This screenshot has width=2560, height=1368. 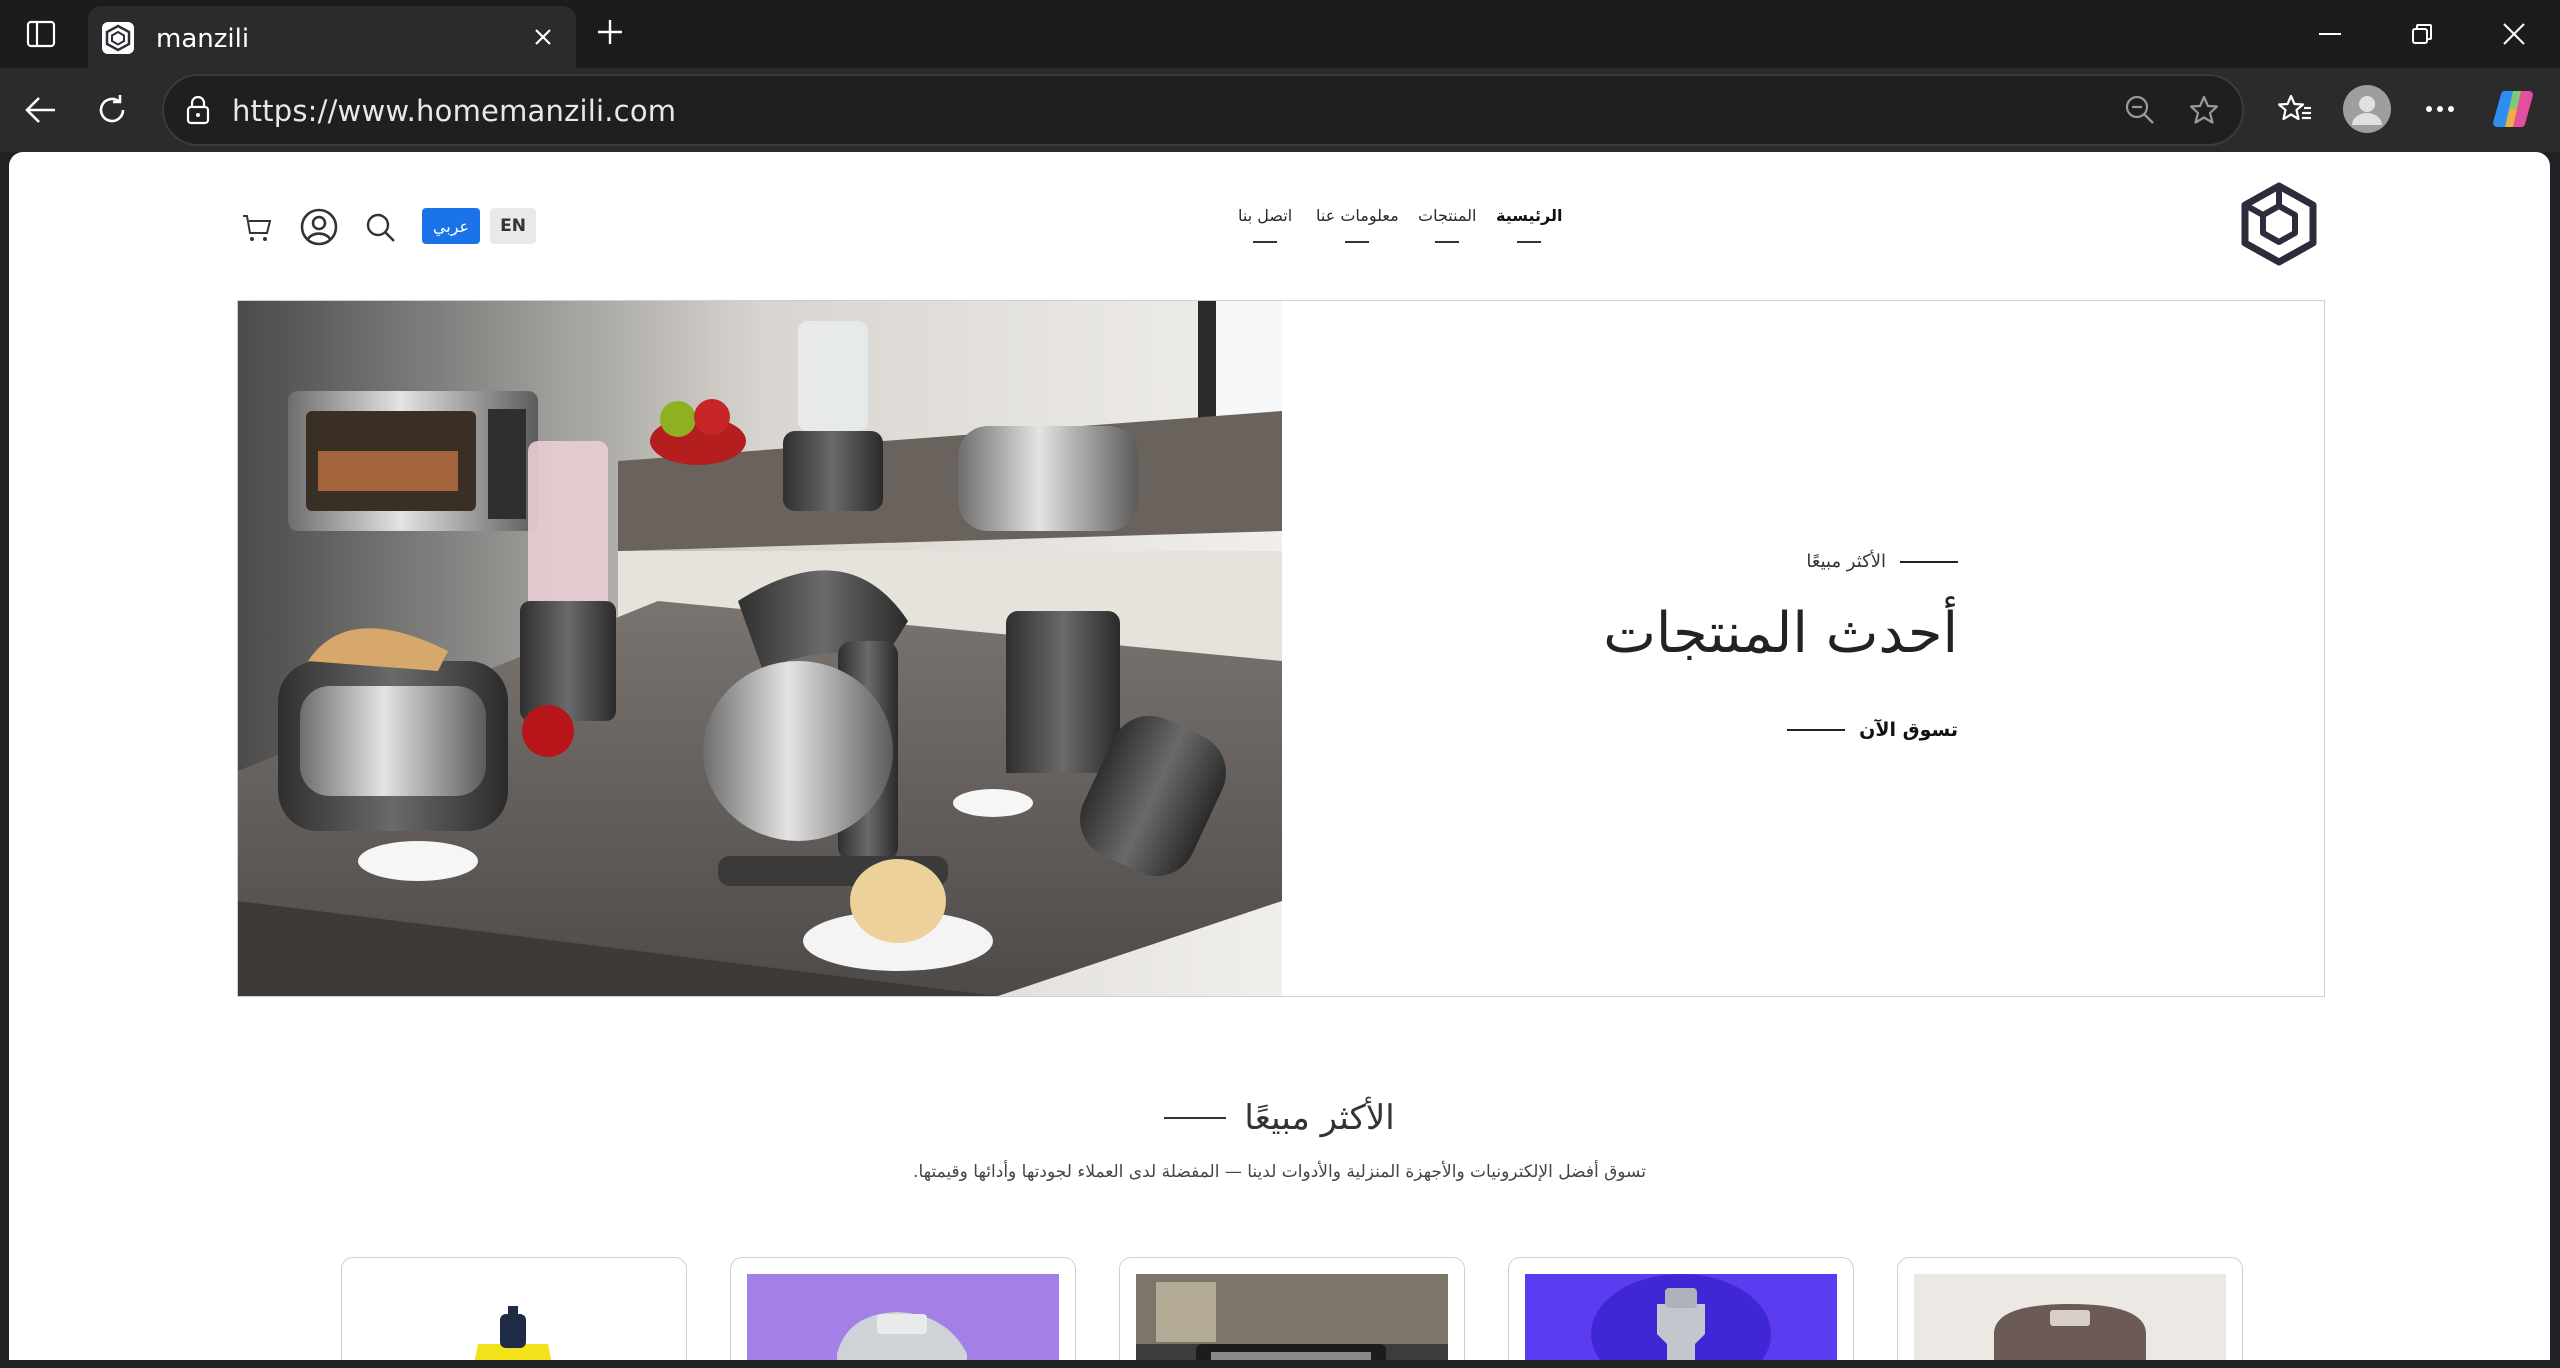 I want to click on copilot-icon, so click(x=2513, y=109).